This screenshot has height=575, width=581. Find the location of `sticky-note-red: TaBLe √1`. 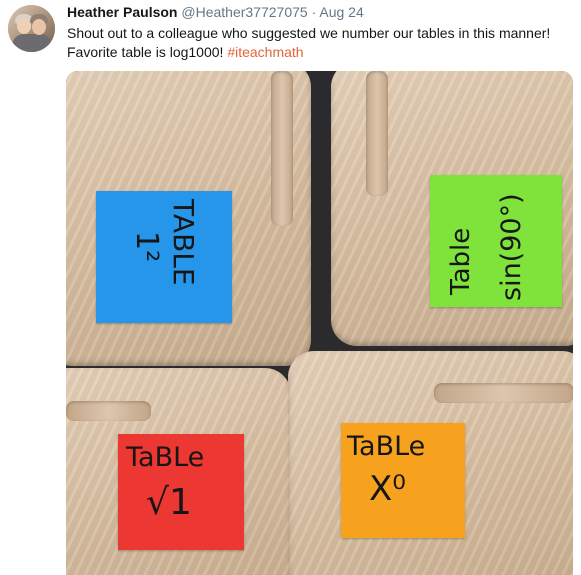

sticky-note-red: TaBLe √1 is located at coordinates (181, 492).